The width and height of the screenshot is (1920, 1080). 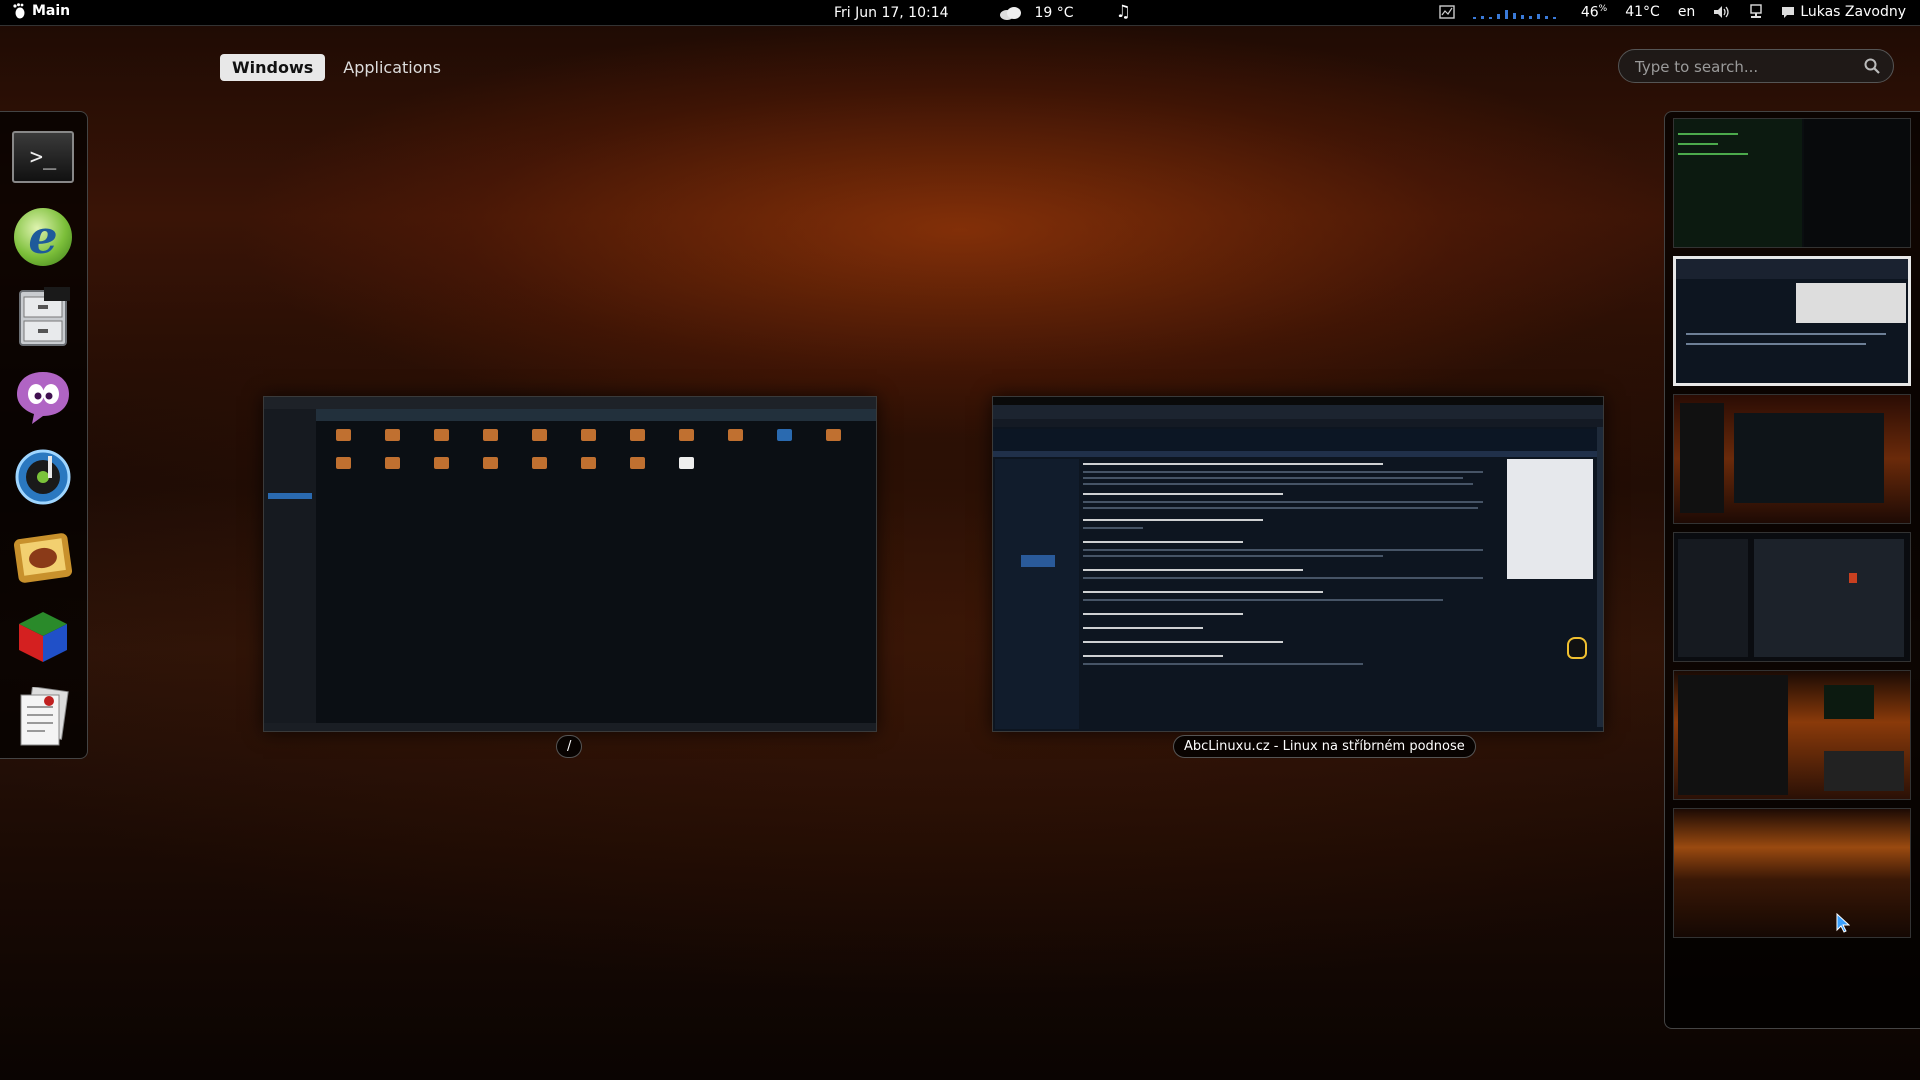 I want to click on gnome-foot-icon, so click(x=19, y=11).